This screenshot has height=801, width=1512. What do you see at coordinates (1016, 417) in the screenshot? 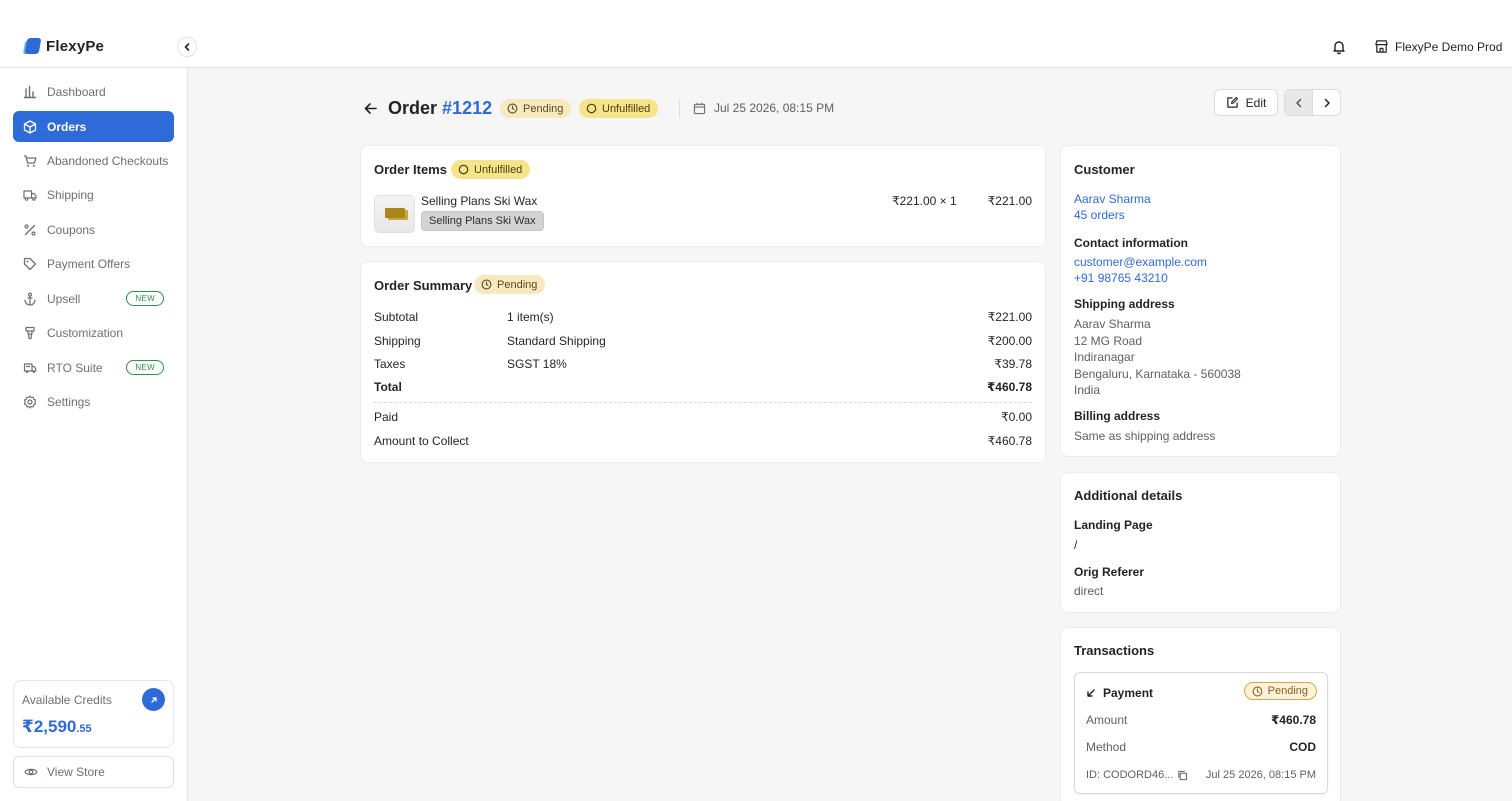
I see `paid-amount: ₹0.00` at bounding box center [1016, 417].